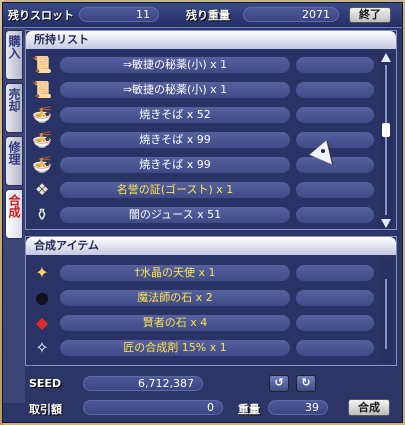 This screenshot has height=425, width=405. I want to click on tab-buy-label: 購入, so click(14, 47).